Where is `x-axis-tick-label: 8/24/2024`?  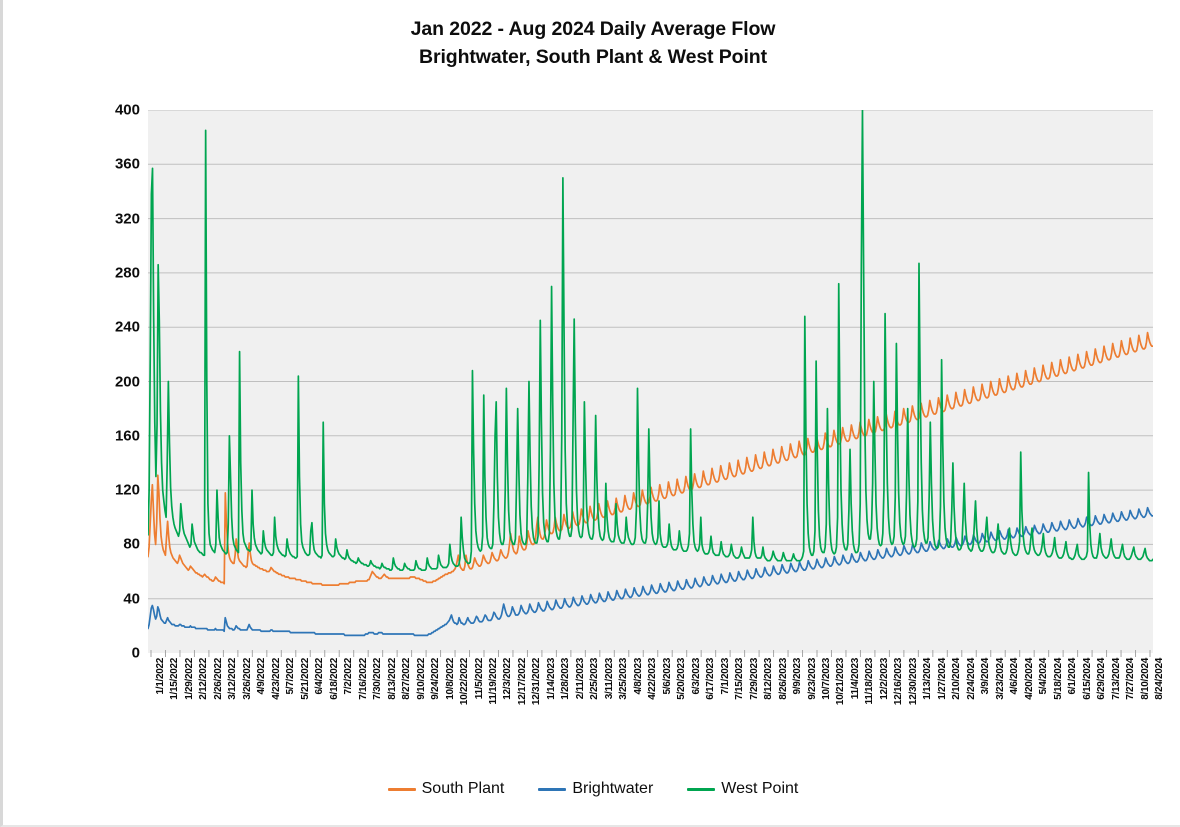 x-axis-tick-label: 8/24/2024 is located at coordinates (1159, 679).